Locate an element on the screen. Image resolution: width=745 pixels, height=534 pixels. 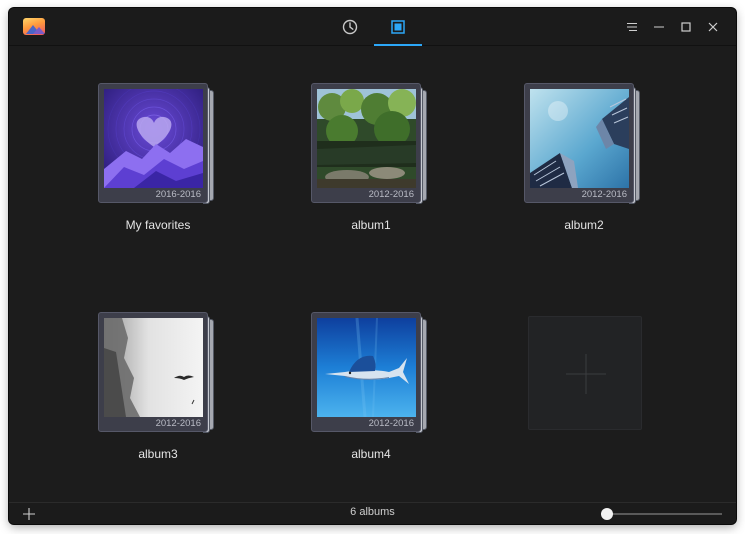
zoom-slider-handle is located at coordinates (607, 514).